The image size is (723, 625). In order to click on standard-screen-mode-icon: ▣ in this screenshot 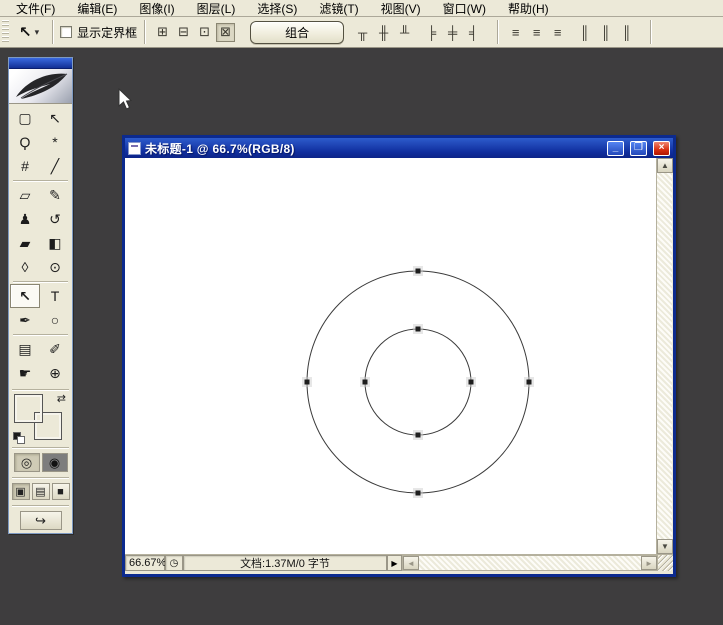, I will do `click(20, 491)`.